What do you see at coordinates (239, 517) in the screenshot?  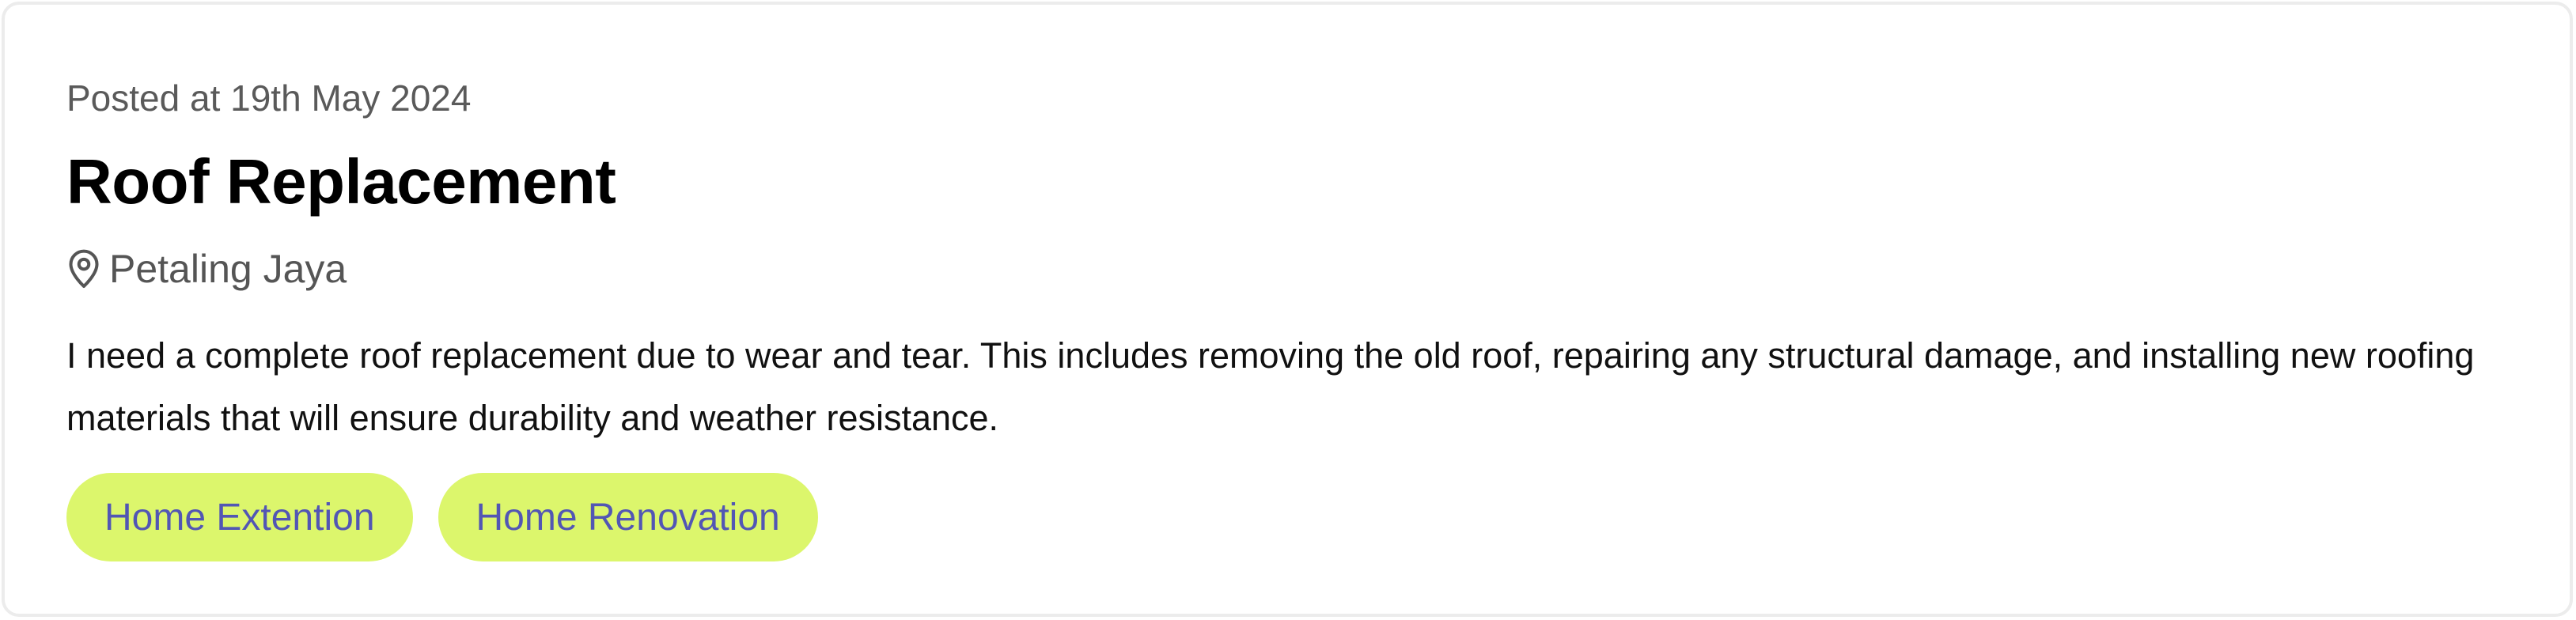 I see `tag-home-extention: Home Extention` at bounding box center [239, 517].